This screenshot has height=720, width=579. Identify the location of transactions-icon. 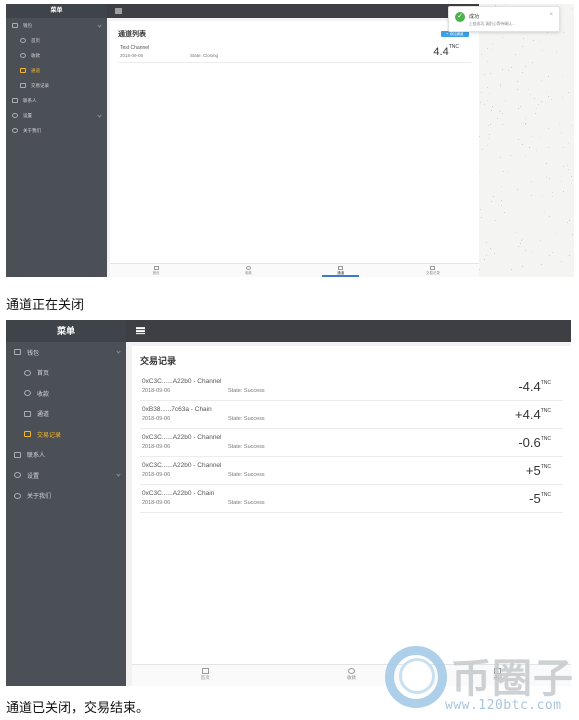
(433, 268).